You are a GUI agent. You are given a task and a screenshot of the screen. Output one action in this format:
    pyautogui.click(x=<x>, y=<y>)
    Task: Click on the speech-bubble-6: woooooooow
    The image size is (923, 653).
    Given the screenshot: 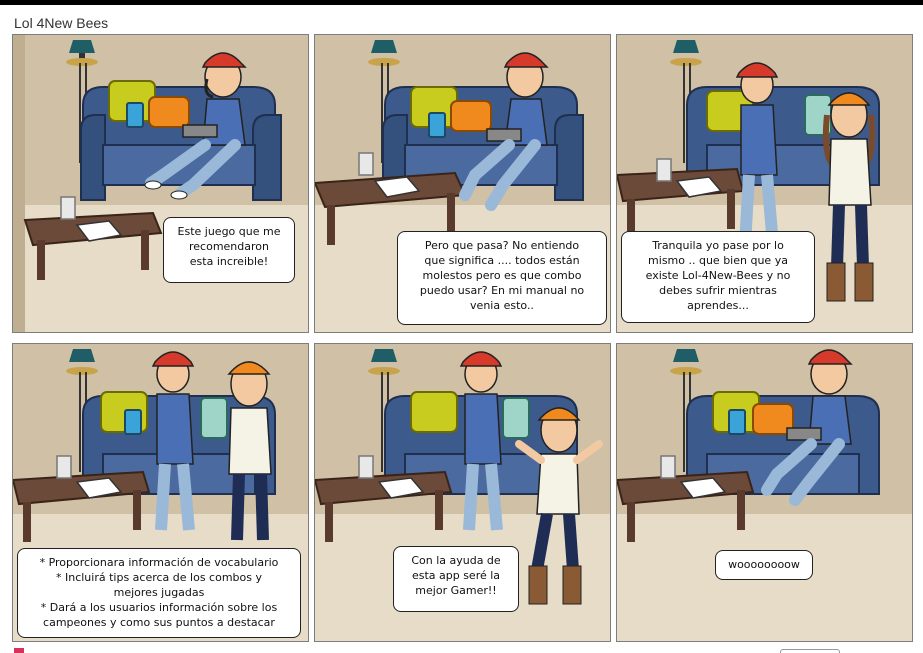 What is the action you would take?
    pyautogui.click(x=764, y=565)
    